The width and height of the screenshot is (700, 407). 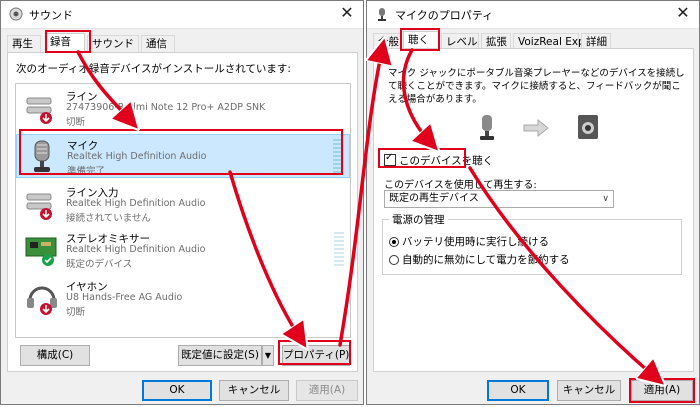 I want to click on chevron-down-icon: ▼, so click(x=268, y=355).